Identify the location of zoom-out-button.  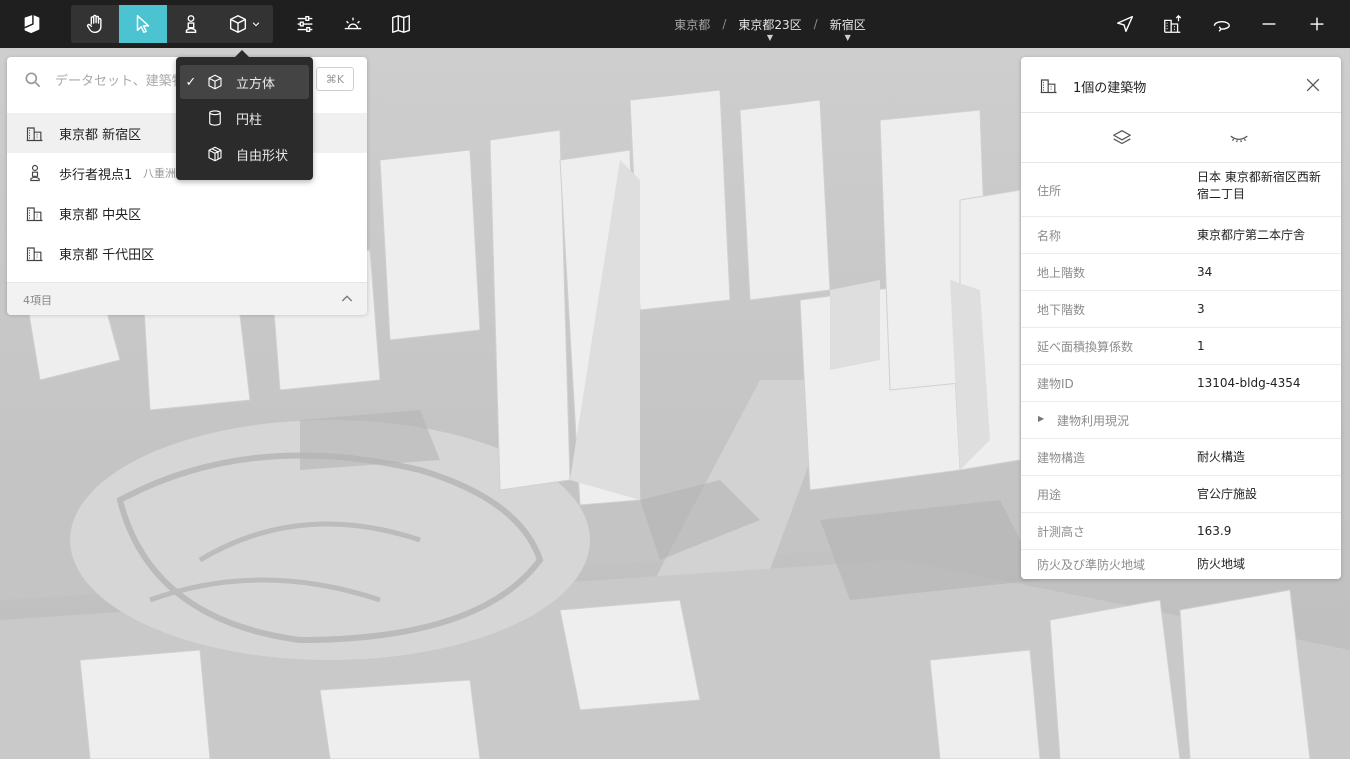
(1269, 24).